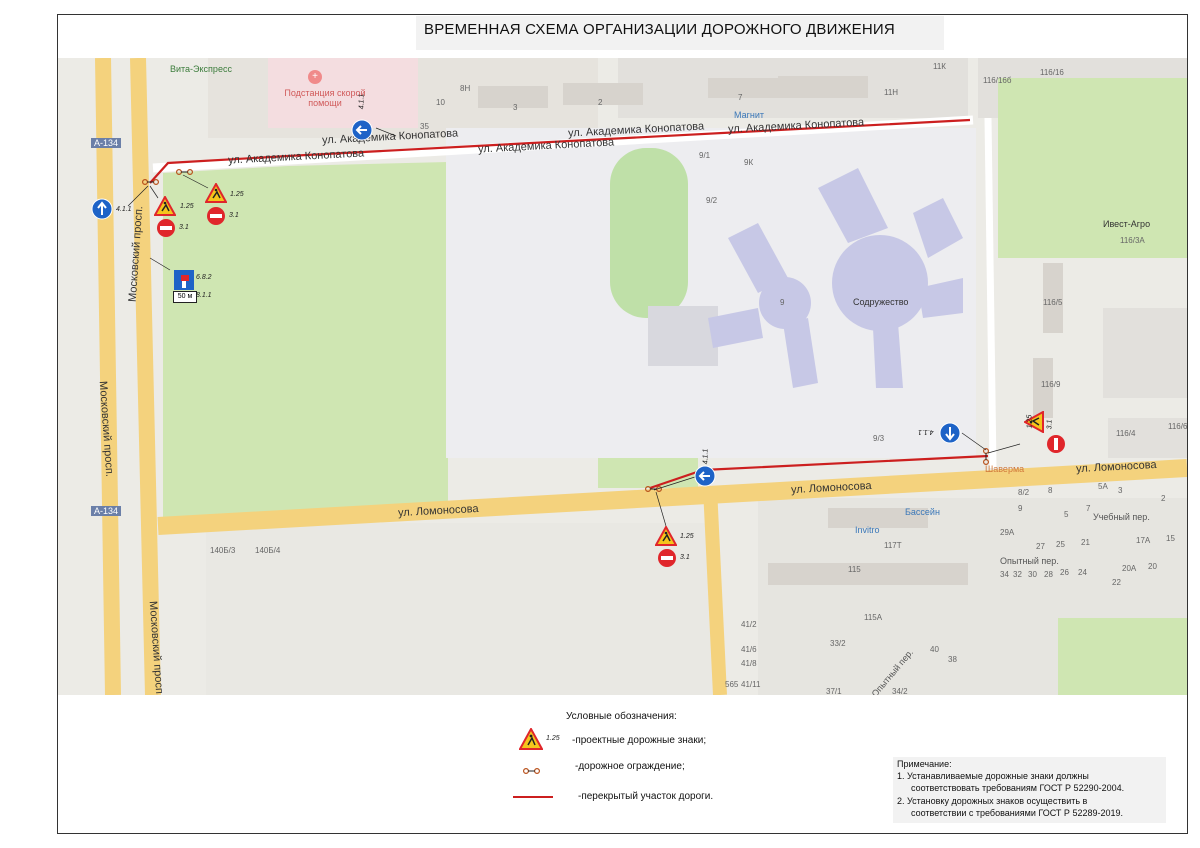 The height and width of the screenshot is (848, 1200). I want to click on poi-shaverma: Шаверма, so click(1004, 469).